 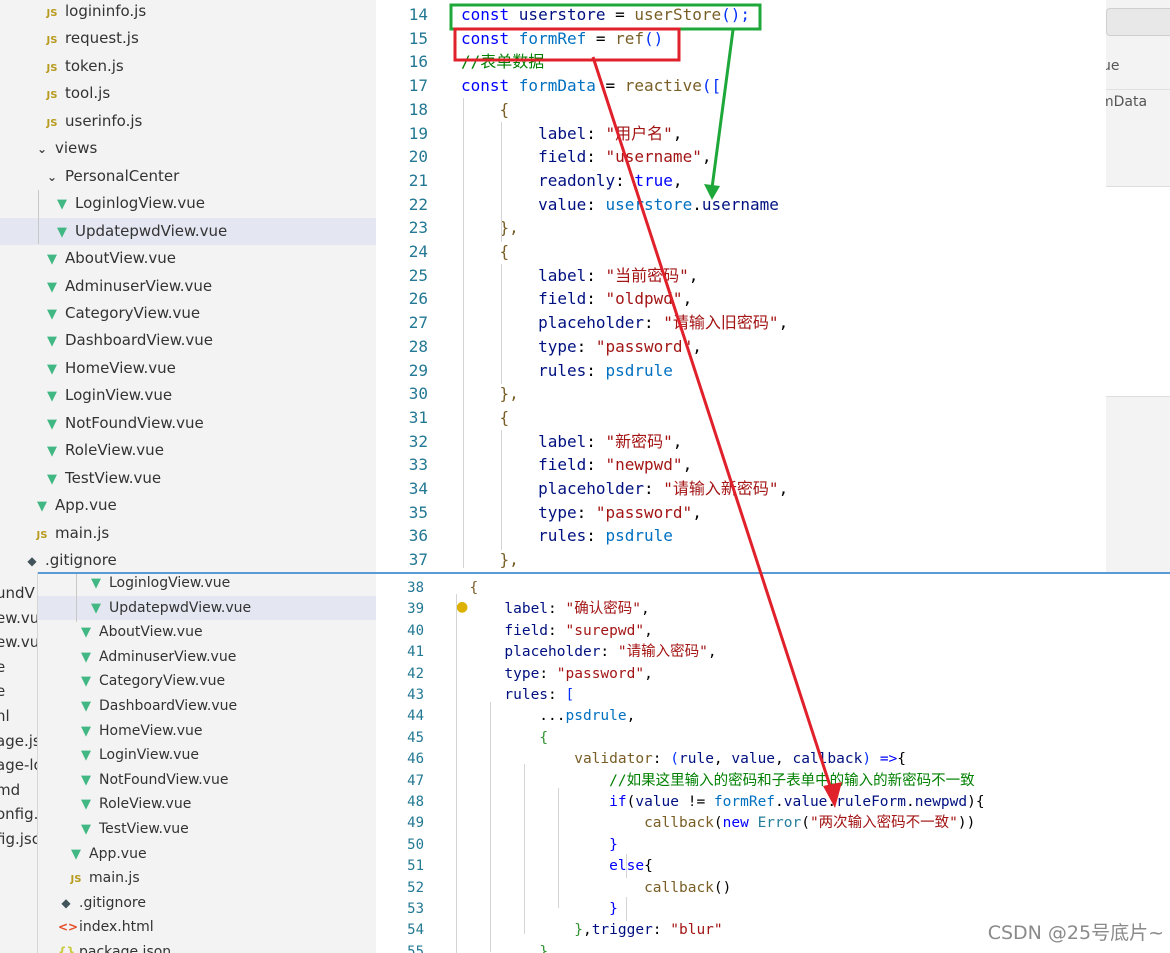 I want to click on tree-item: JS logininfo.js, so click(x=188, y=12).